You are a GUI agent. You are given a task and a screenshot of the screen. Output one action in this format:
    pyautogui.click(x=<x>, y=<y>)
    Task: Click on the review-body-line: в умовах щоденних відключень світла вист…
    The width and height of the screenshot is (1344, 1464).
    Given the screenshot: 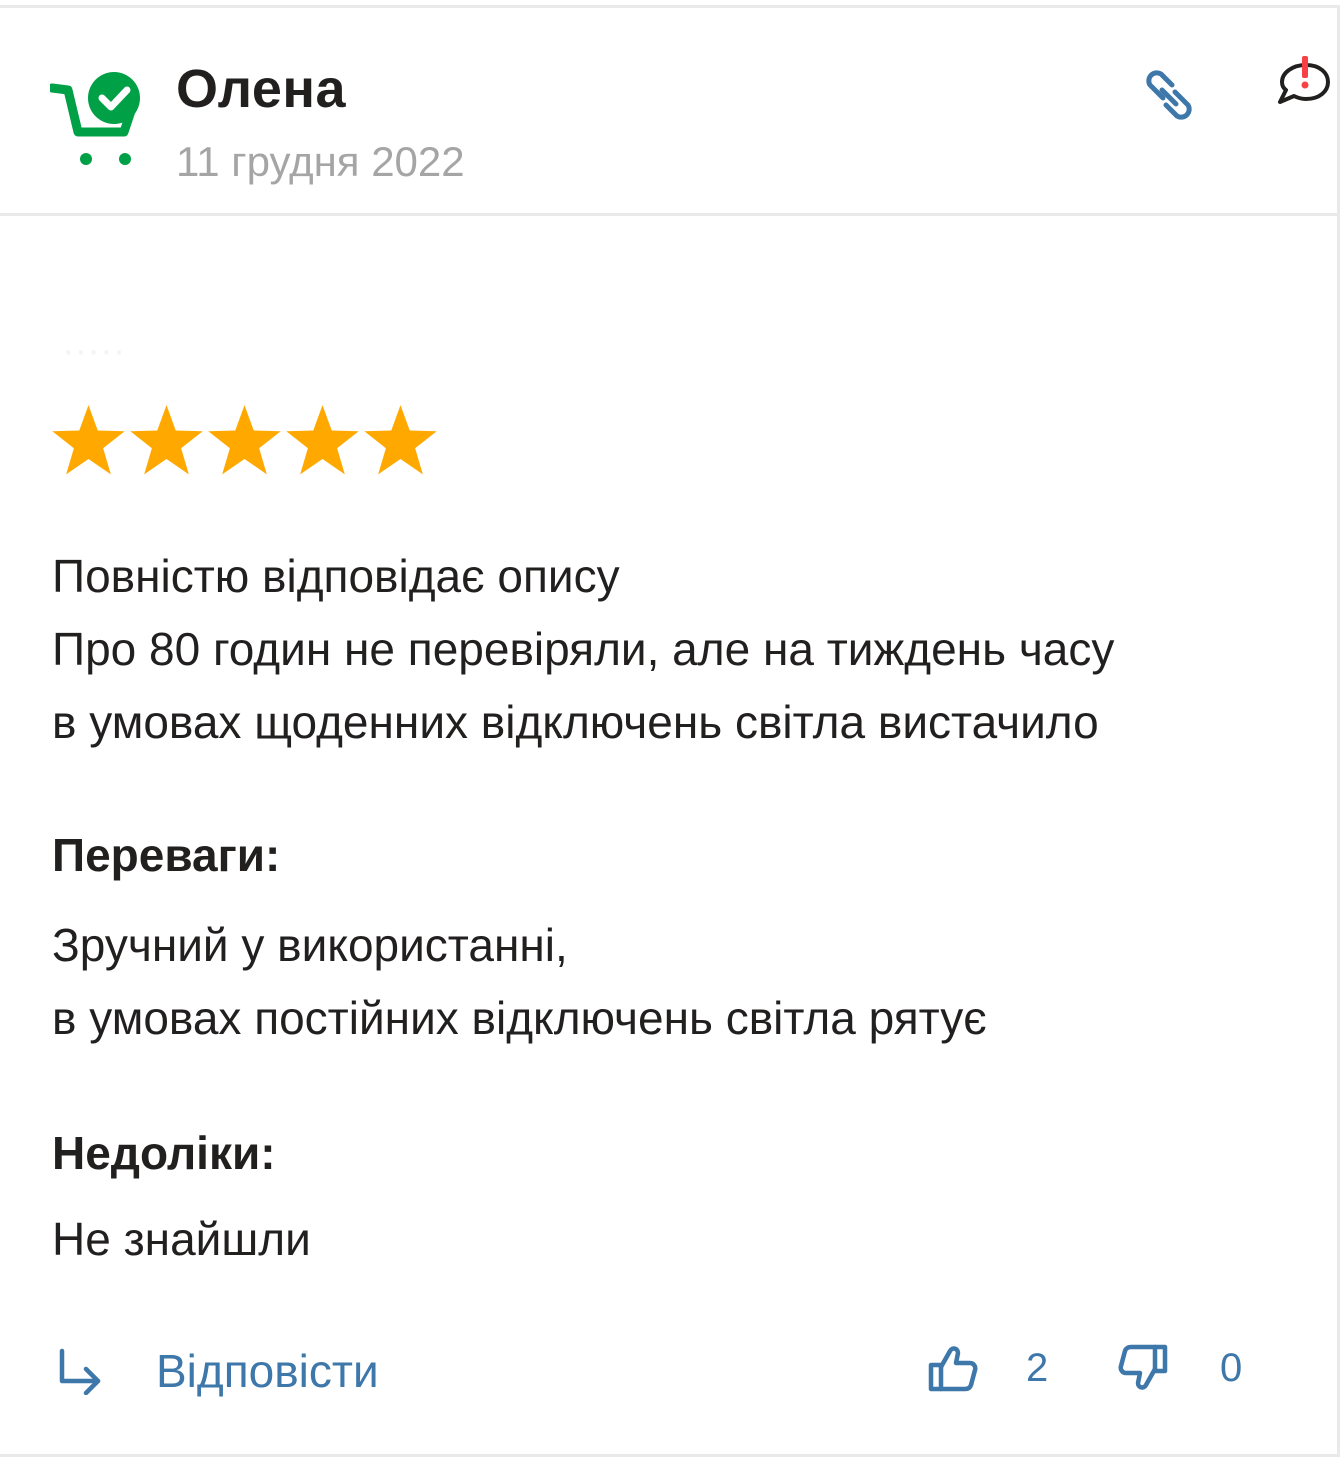 What is the action you would take?
    pyautogui.click(x=575, y=722)
    